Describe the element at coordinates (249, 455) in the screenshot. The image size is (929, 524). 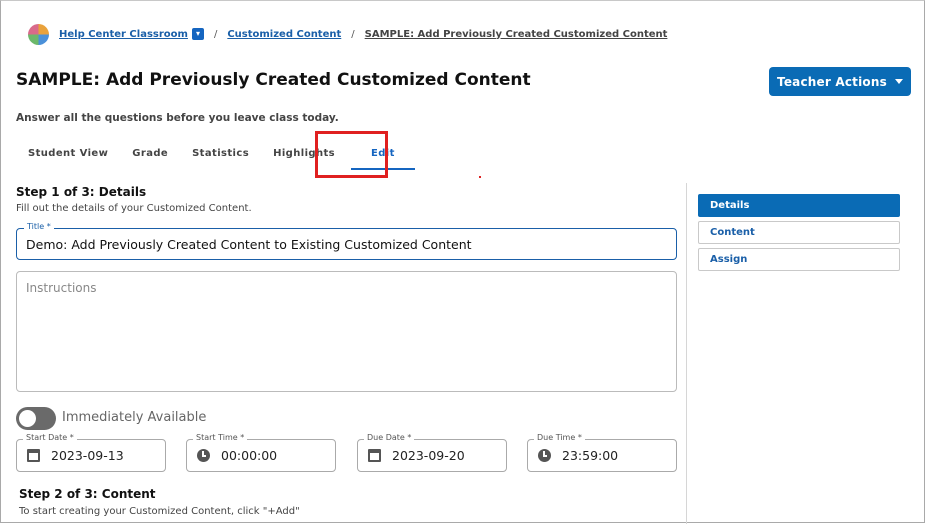
I see `start-time-value: 00:00:00` at that location.